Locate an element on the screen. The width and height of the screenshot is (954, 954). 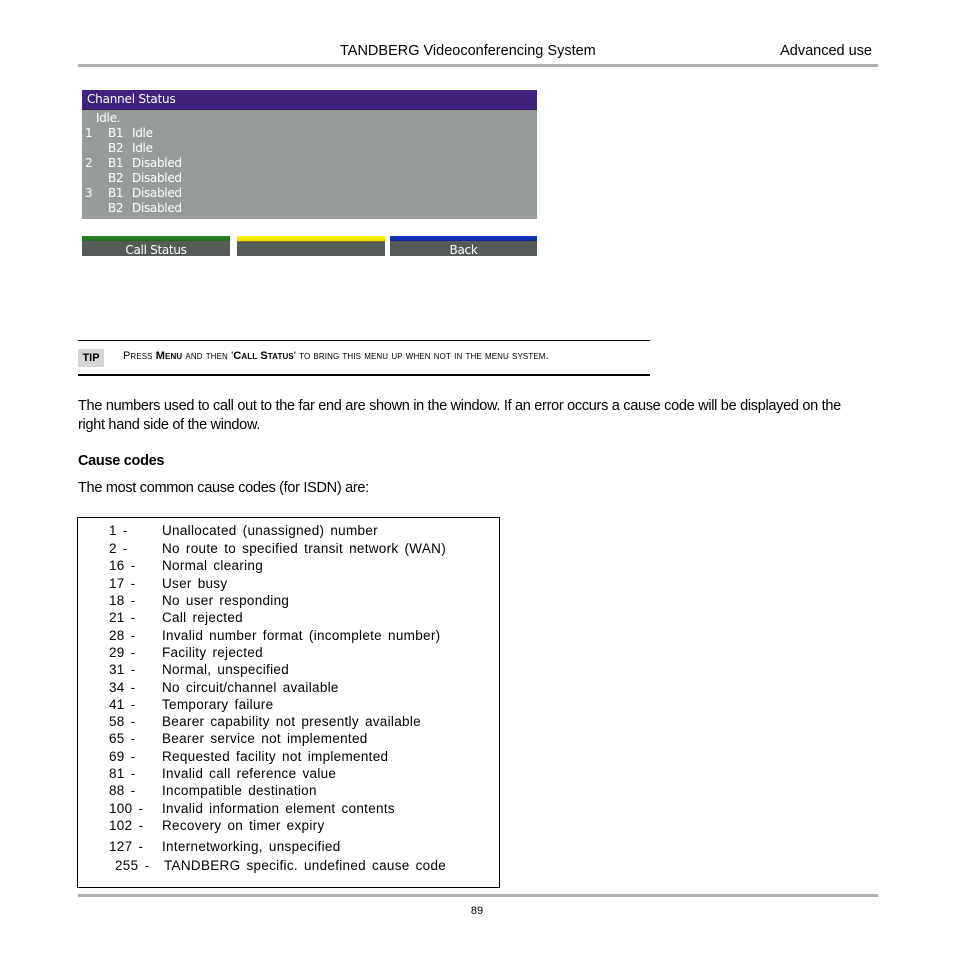
cause-code-number: 127 - is located at coordinates (126, 846).